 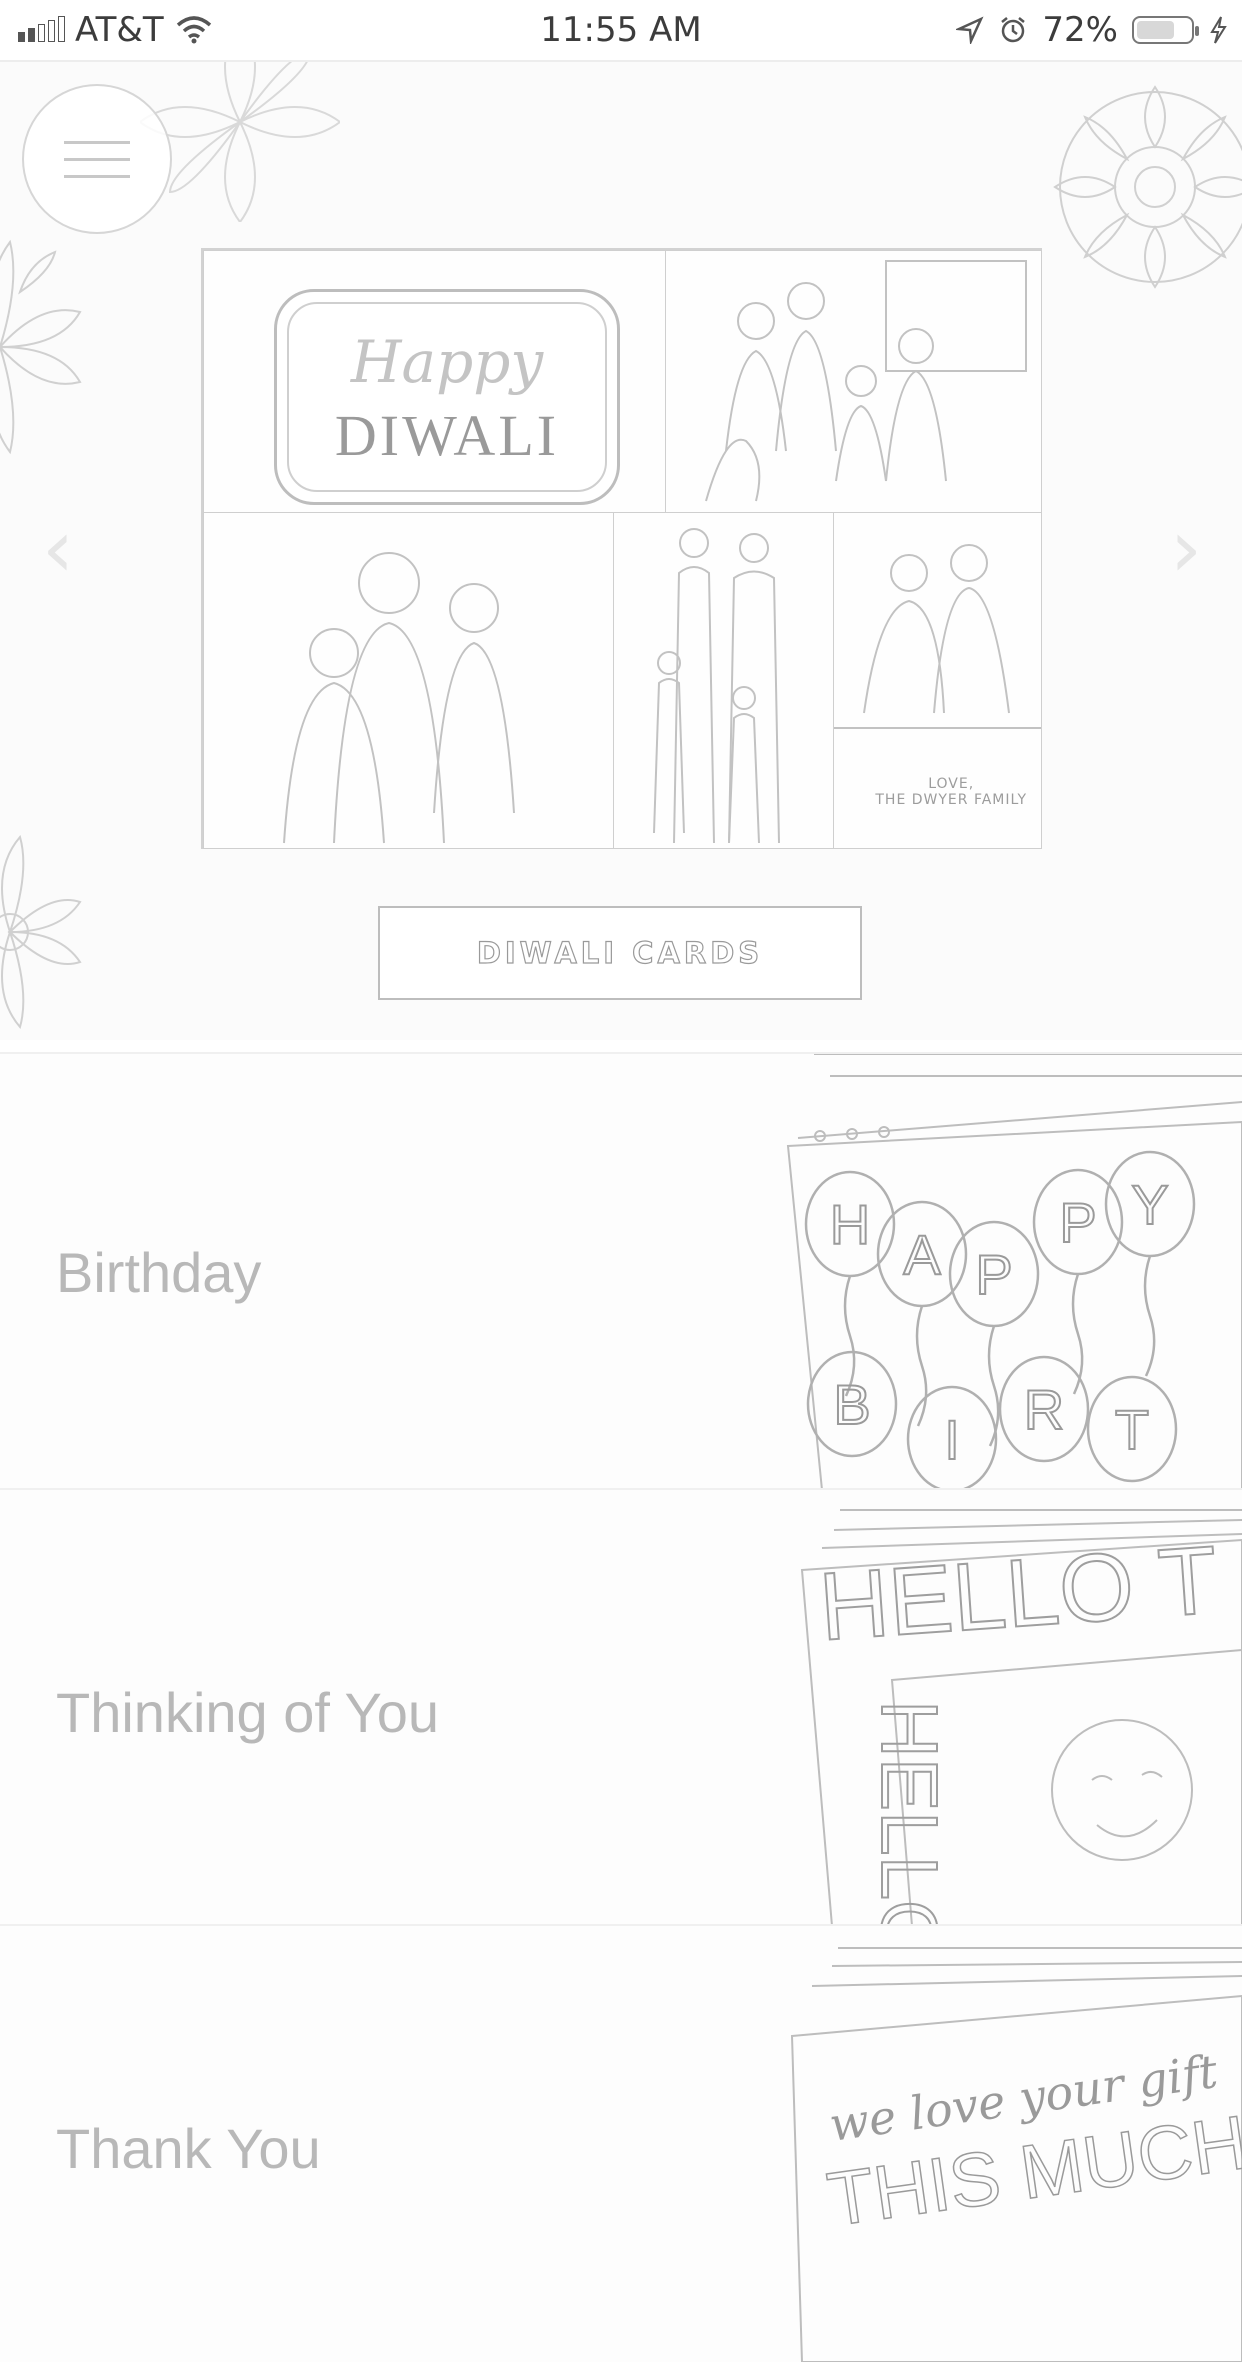 I want to click on status-right: 72%, so click(x=1092, y=30).